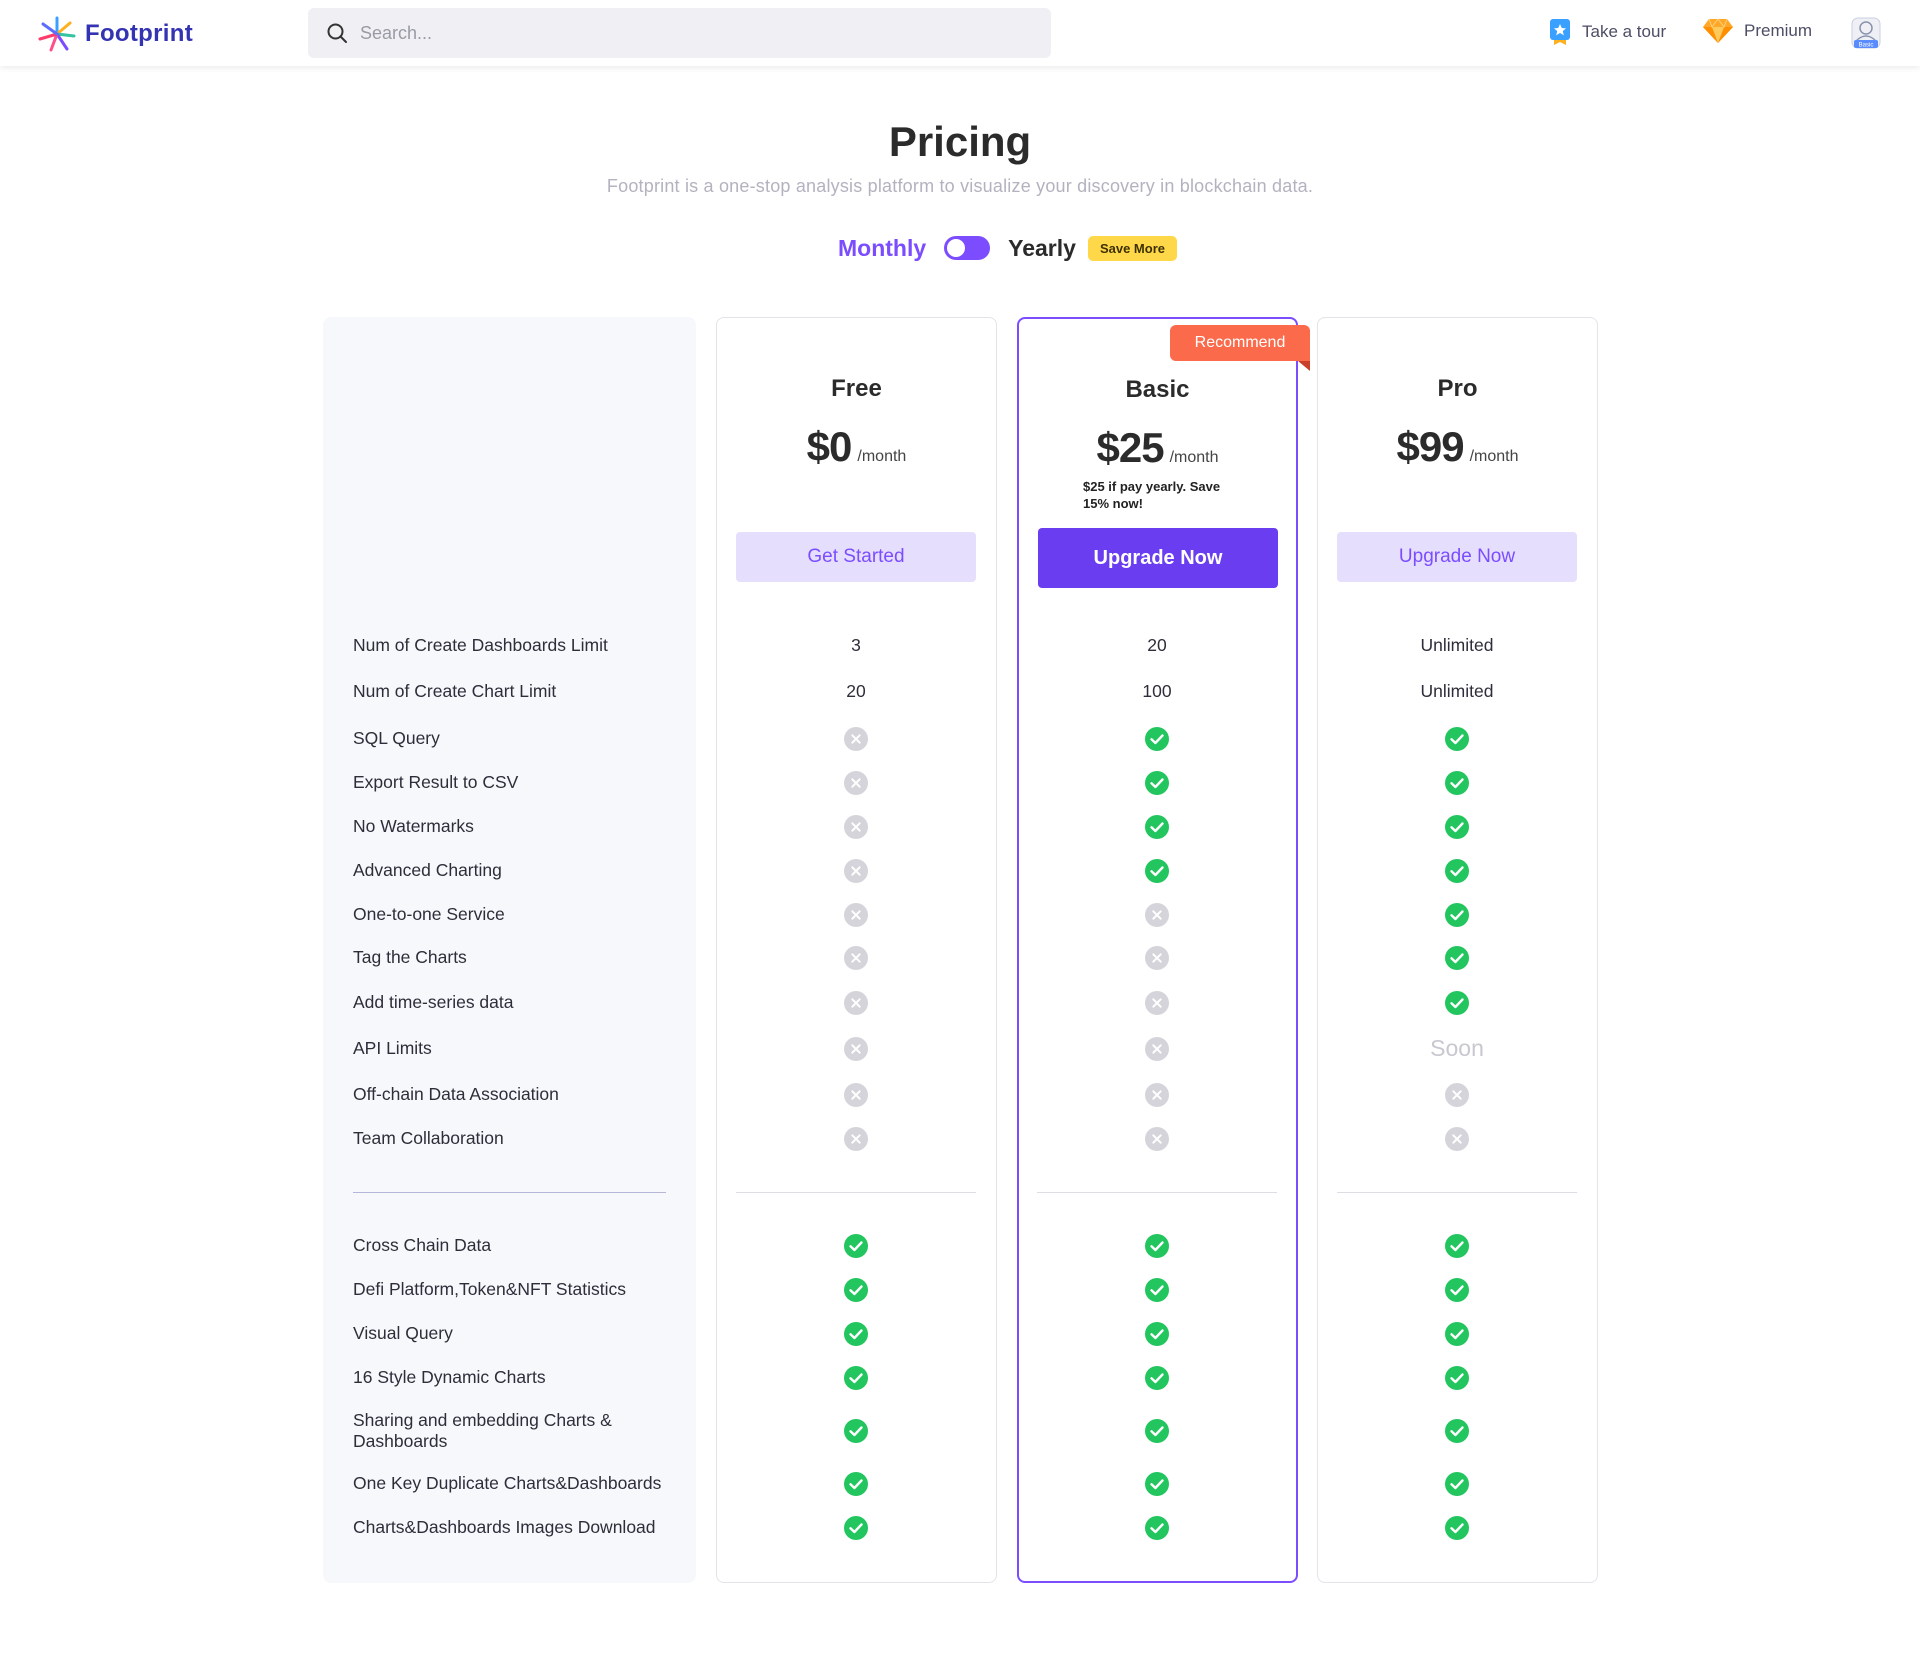  Describe the element at coordinates (455, 691) in the screenshot. I see `feature-label: Num of Create Chart Limit` at that location.